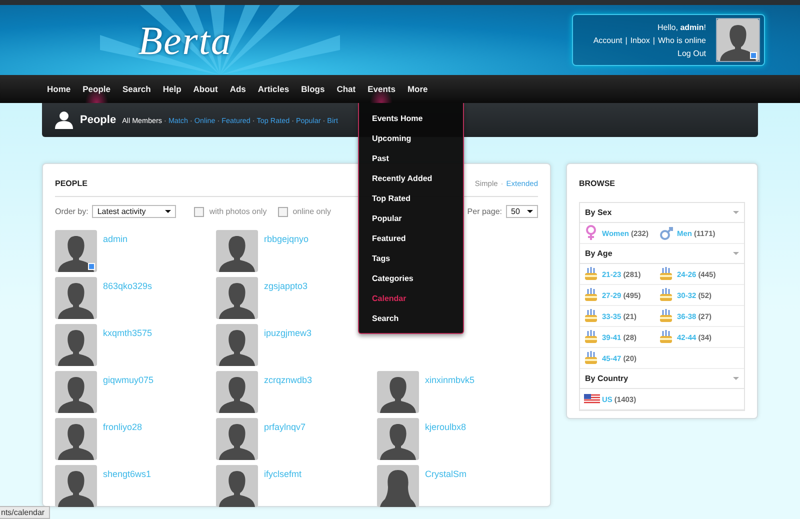  What do you see at coordinates (238, 211) in the screenshot?
I see `checkbox-label: with photos only` at bounding box center [238, 211].